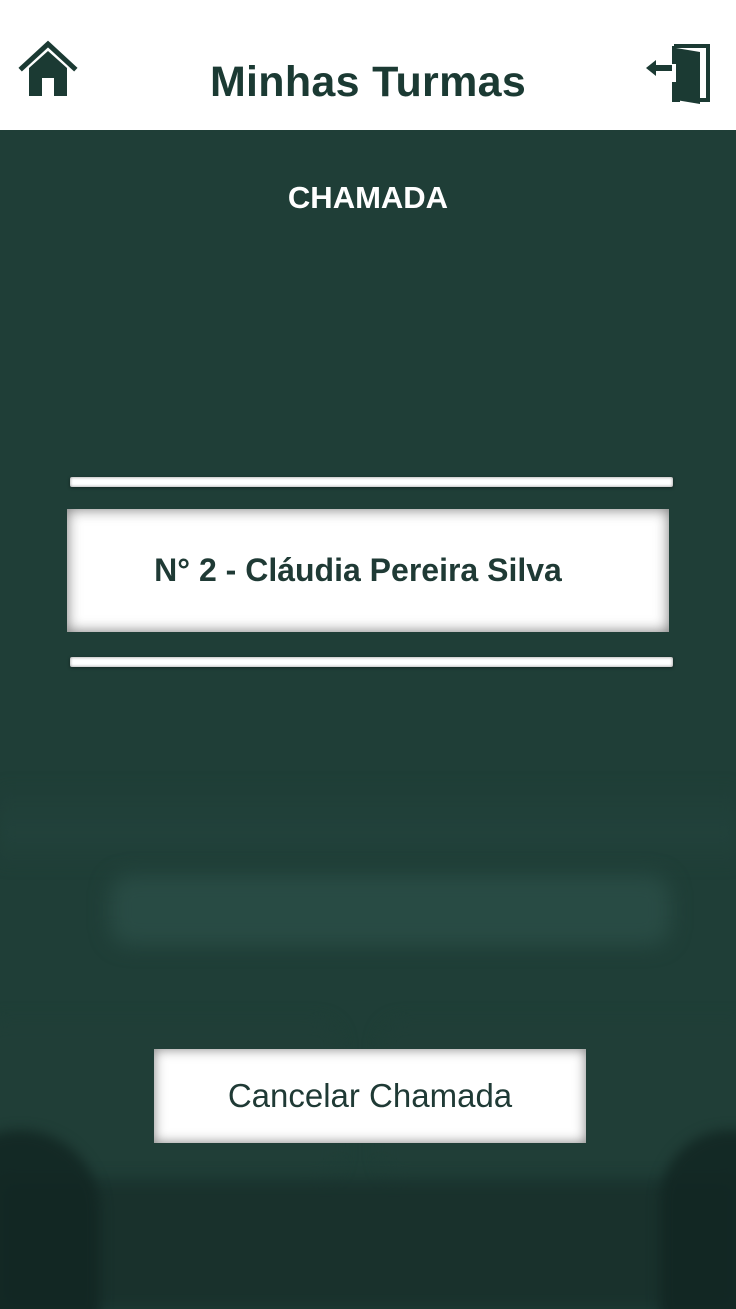 The width and height of the screenshot is (736, 1309). What do you see at coordinates (390, 910) in the screenshot?
I see `background-desk` at bounding box center [390, 910].